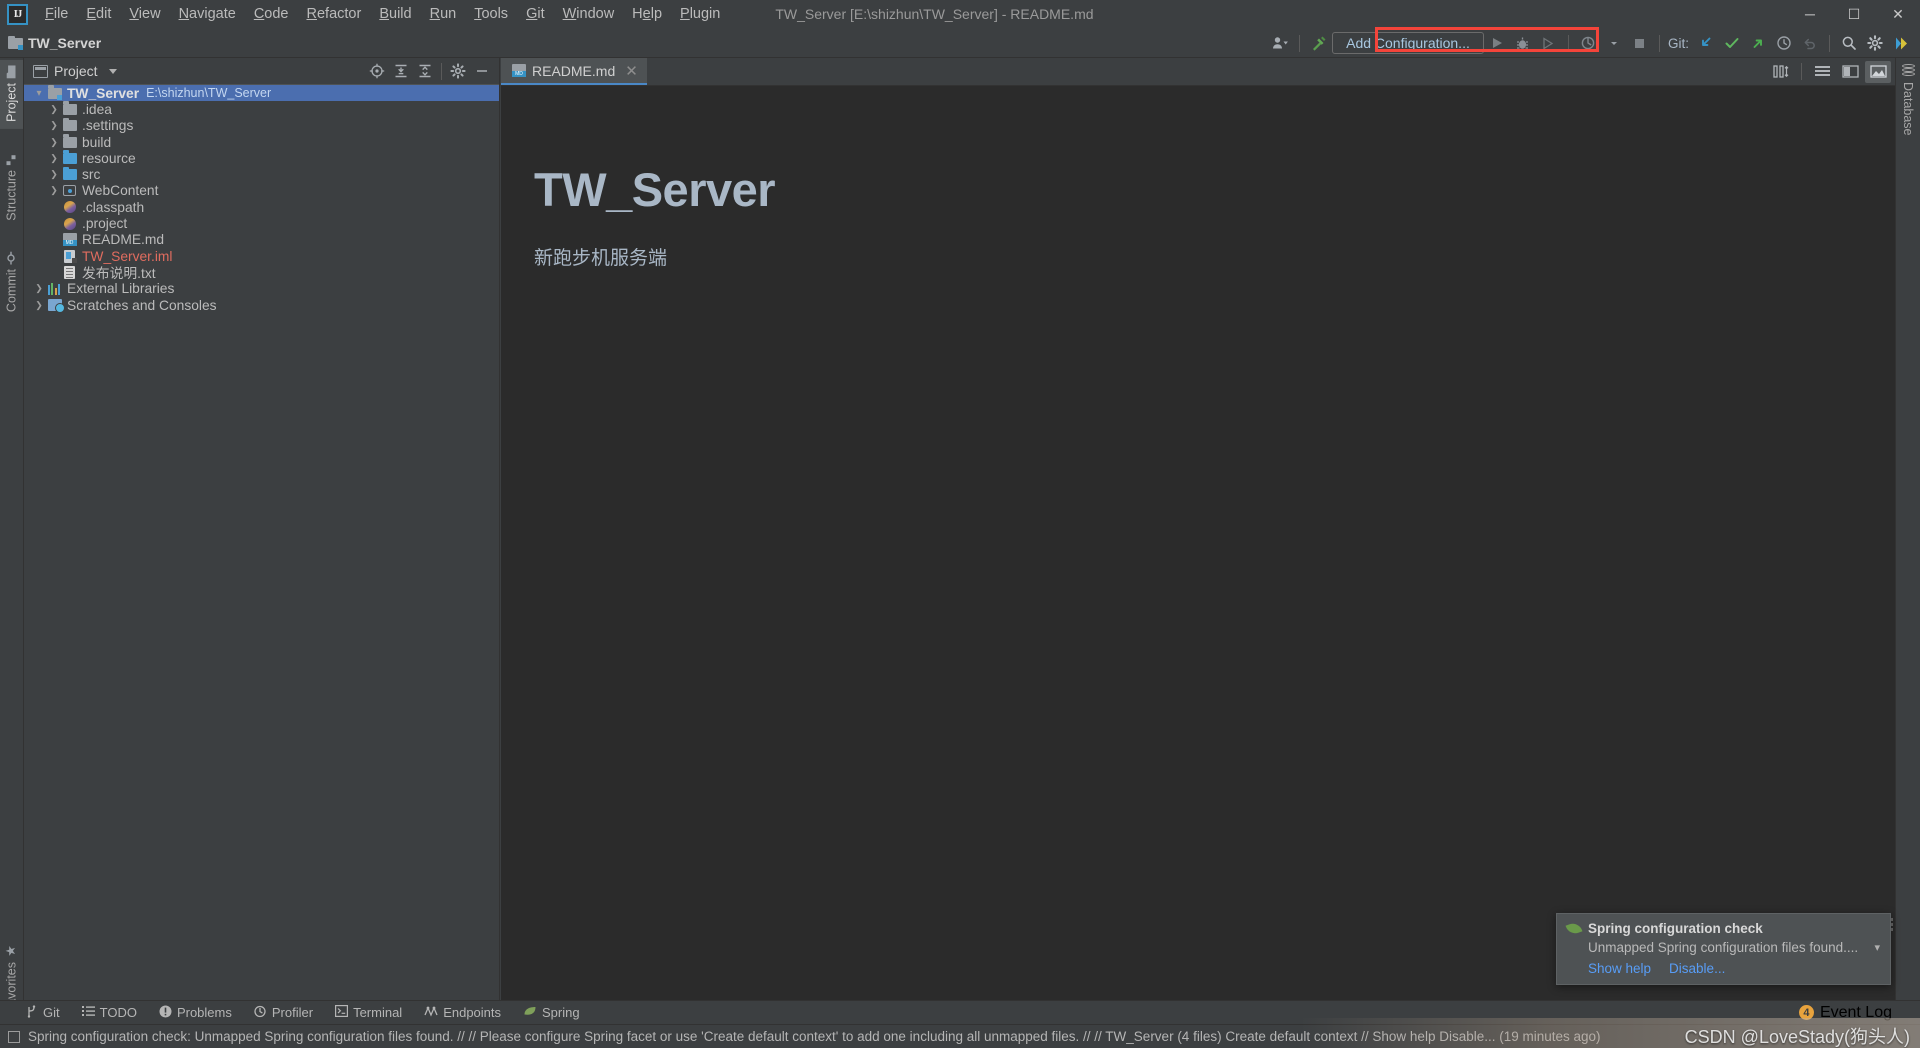  What do you see at coordinates (1497, 43) in the screenshot?
I see `run-button` at bounding box center [1497, 43].